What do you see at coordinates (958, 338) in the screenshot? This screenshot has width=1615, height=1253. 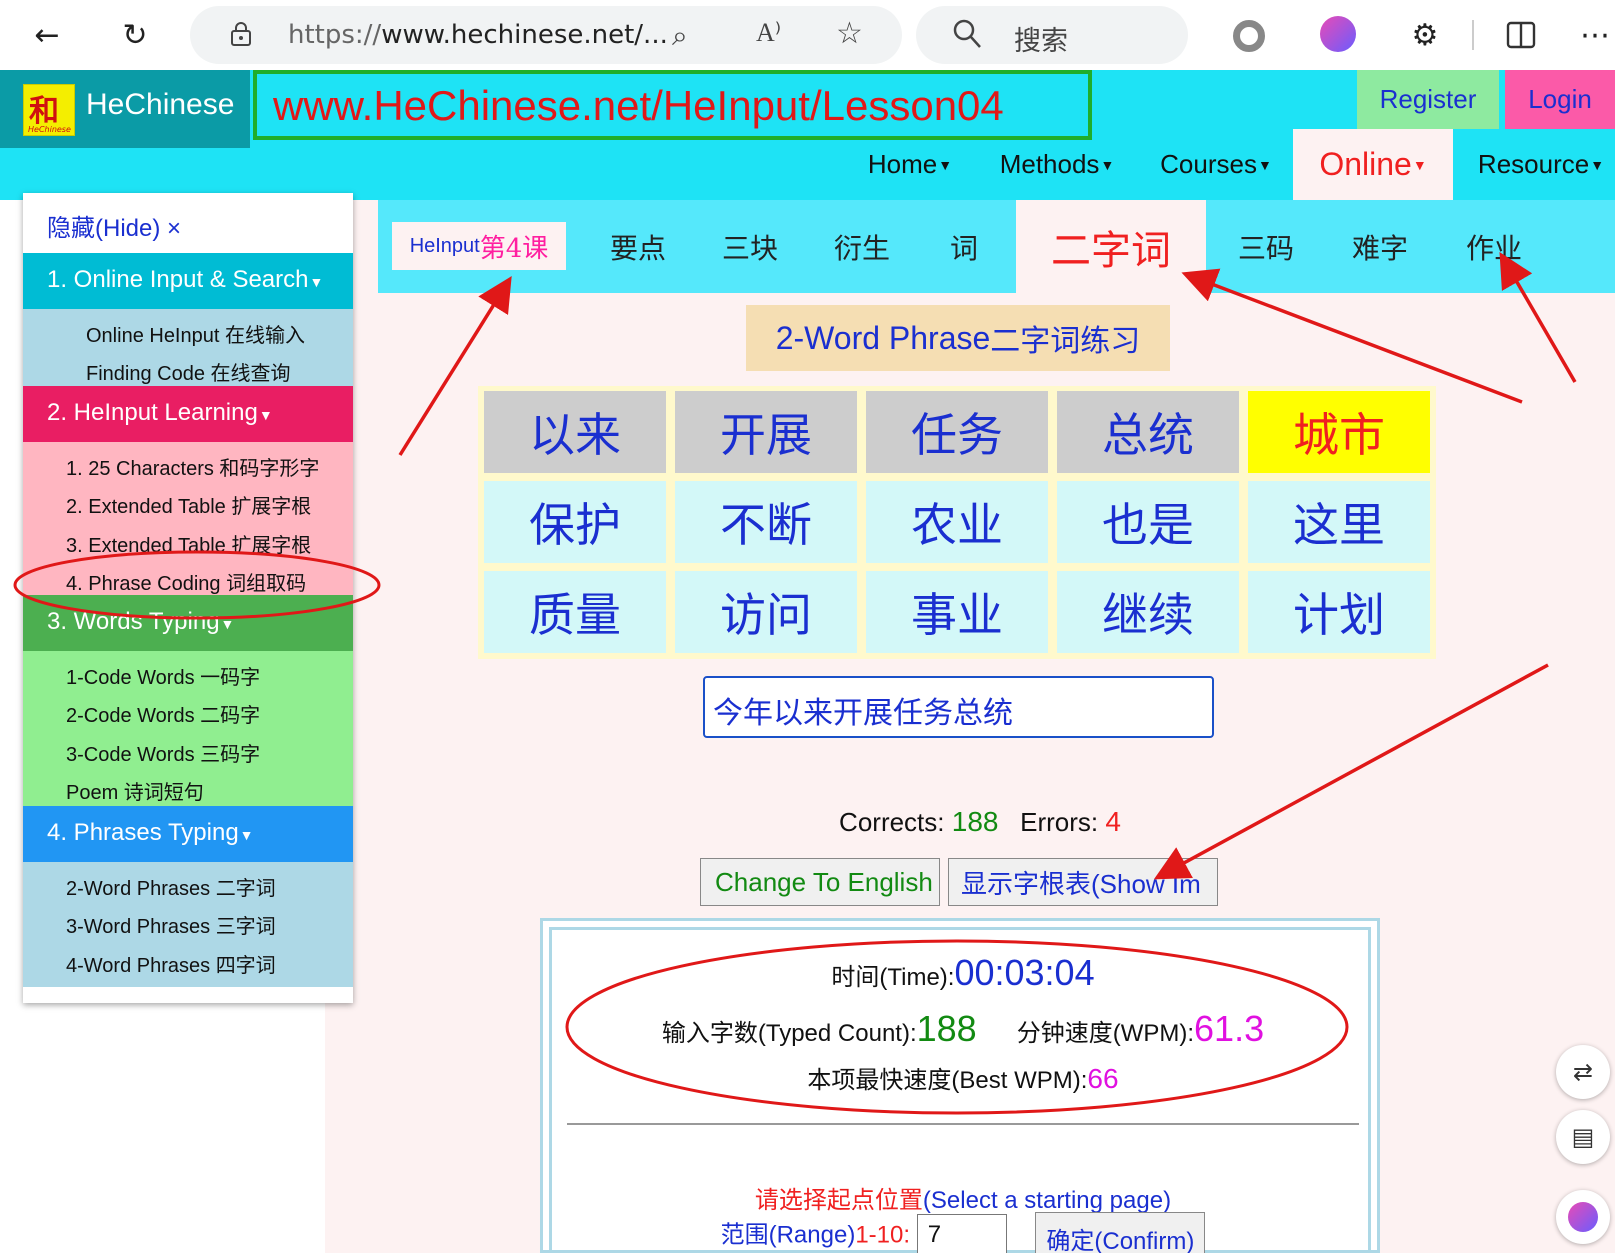 I see `practice-title: 2-Word Phrase 二字词练习` at bounding box center [958, 338].